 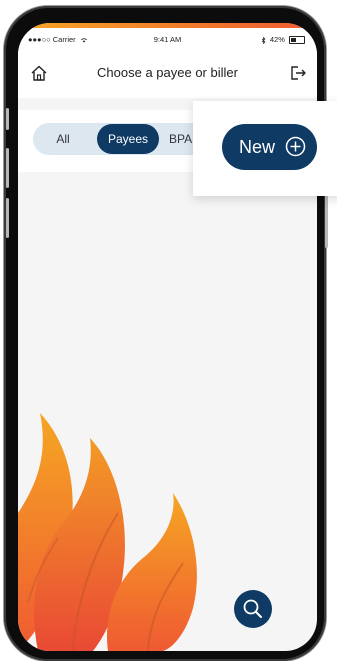 I want to click on status-bar: ●●●○○ Carrier 9:41 AM 42%, so click(x=167, y=38).